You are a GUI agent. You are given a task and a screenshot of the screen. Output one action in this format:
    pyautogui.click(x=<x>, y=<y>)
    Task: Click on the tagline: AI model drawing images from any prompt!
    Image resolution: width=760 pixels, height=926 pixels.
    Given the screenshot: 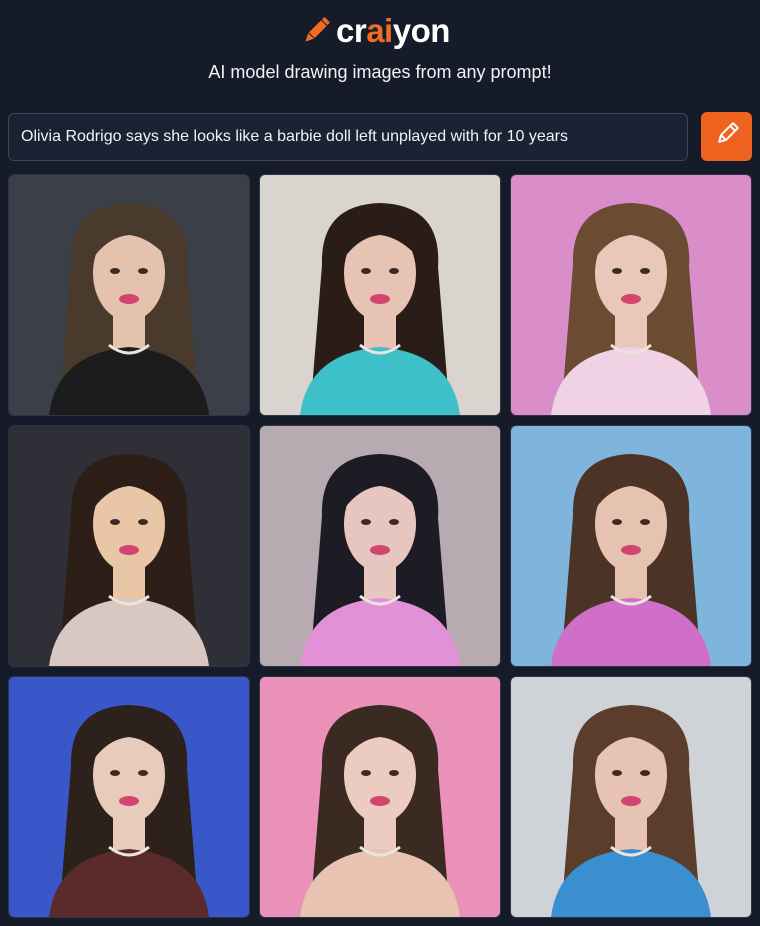 What is the action you would take?
    pyautogui.click(x=380, y=72)
    